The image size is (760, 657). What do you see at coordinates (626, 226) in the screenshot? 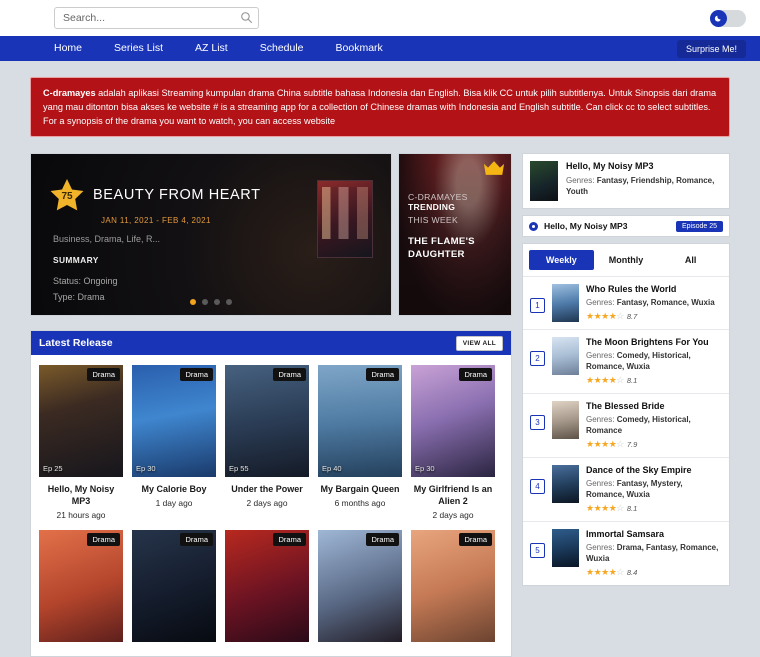
I see `latest-episode-row: Hello, My Noisy MP3 Episode 25` at bounding box center [626, 226].